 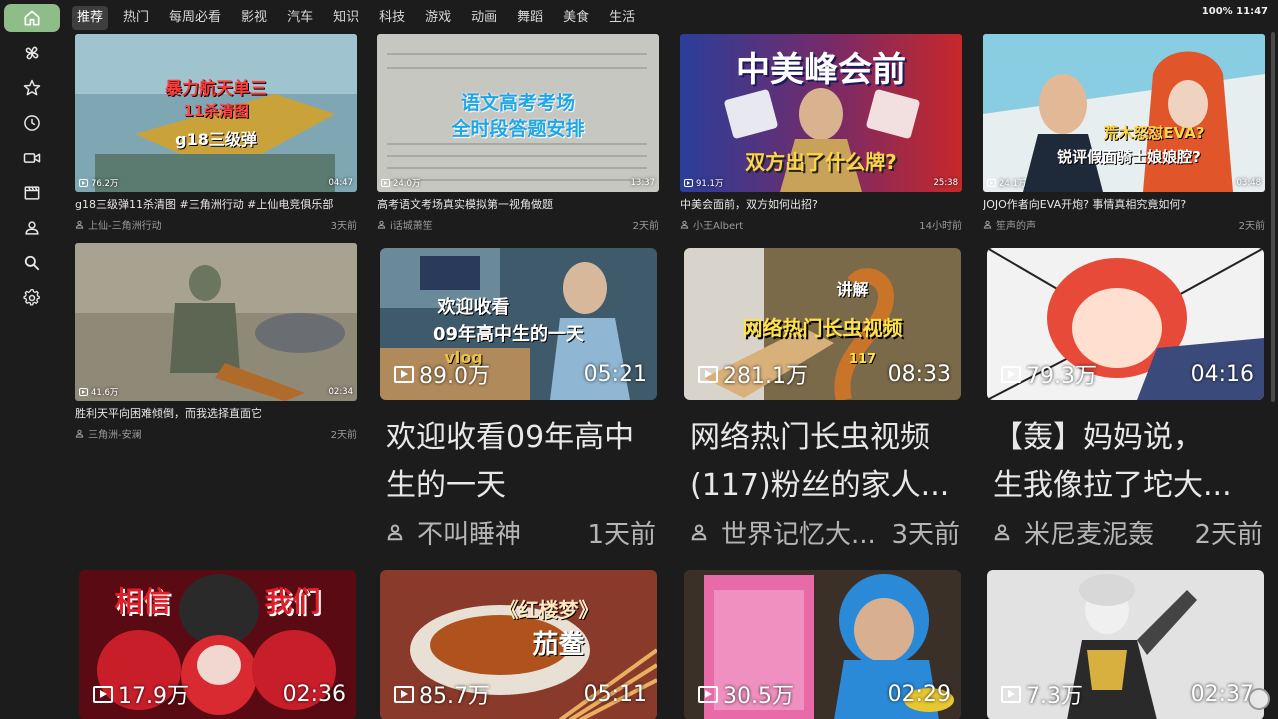 What do you see at coordinates (484, 18) in the screenshot?
I see `tab-anime: 动画` at bounding box center [484, 18].